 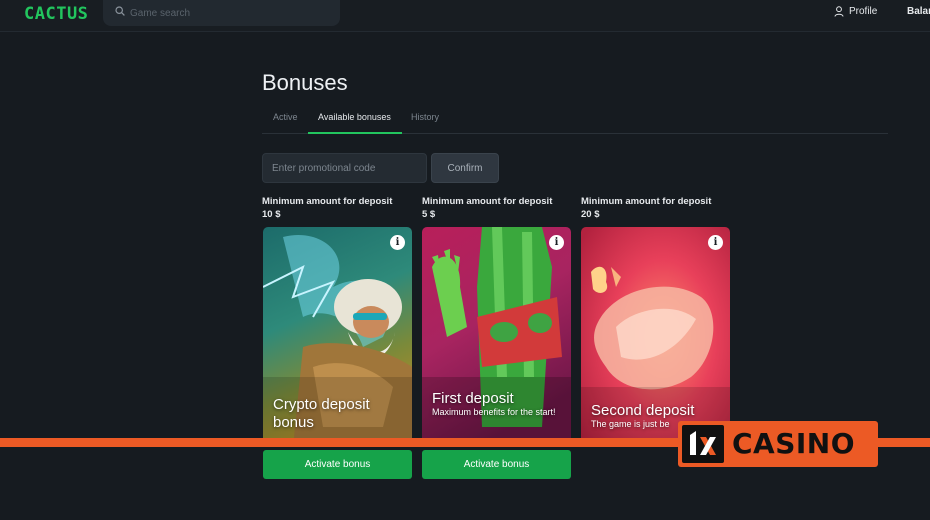 I want to click on bonus-title: Crypto deposit bonus, so click(x=321, y=413).